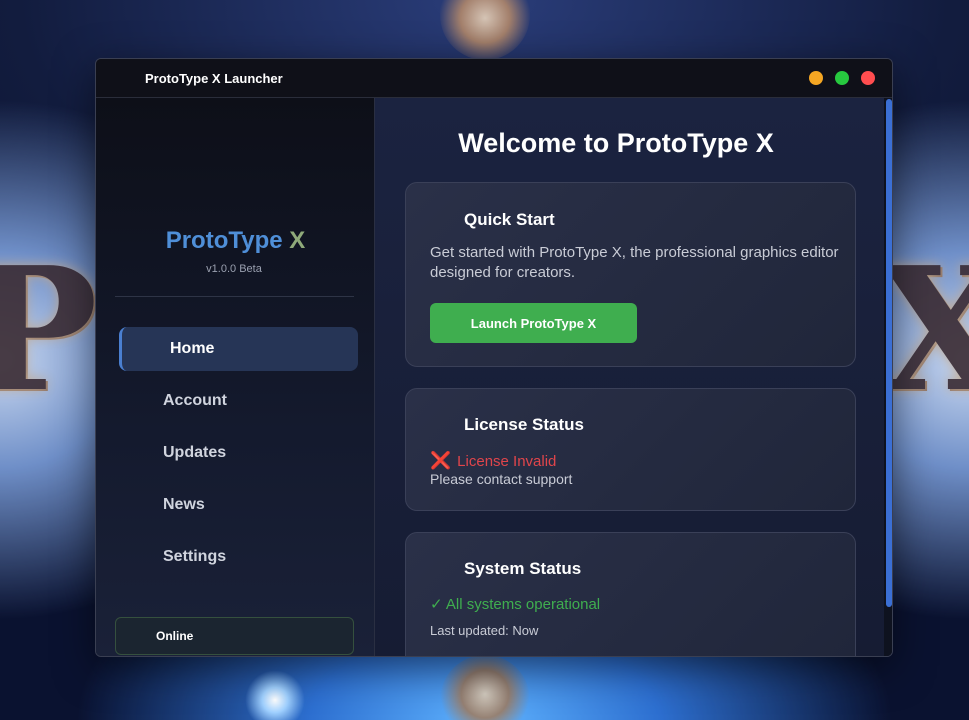 This screenshot has height=720, width=969. What do you see at coordinates (234, 636) in the screenshot?
I see `connection-status-badge: Online` at bounding box center [234, 636].